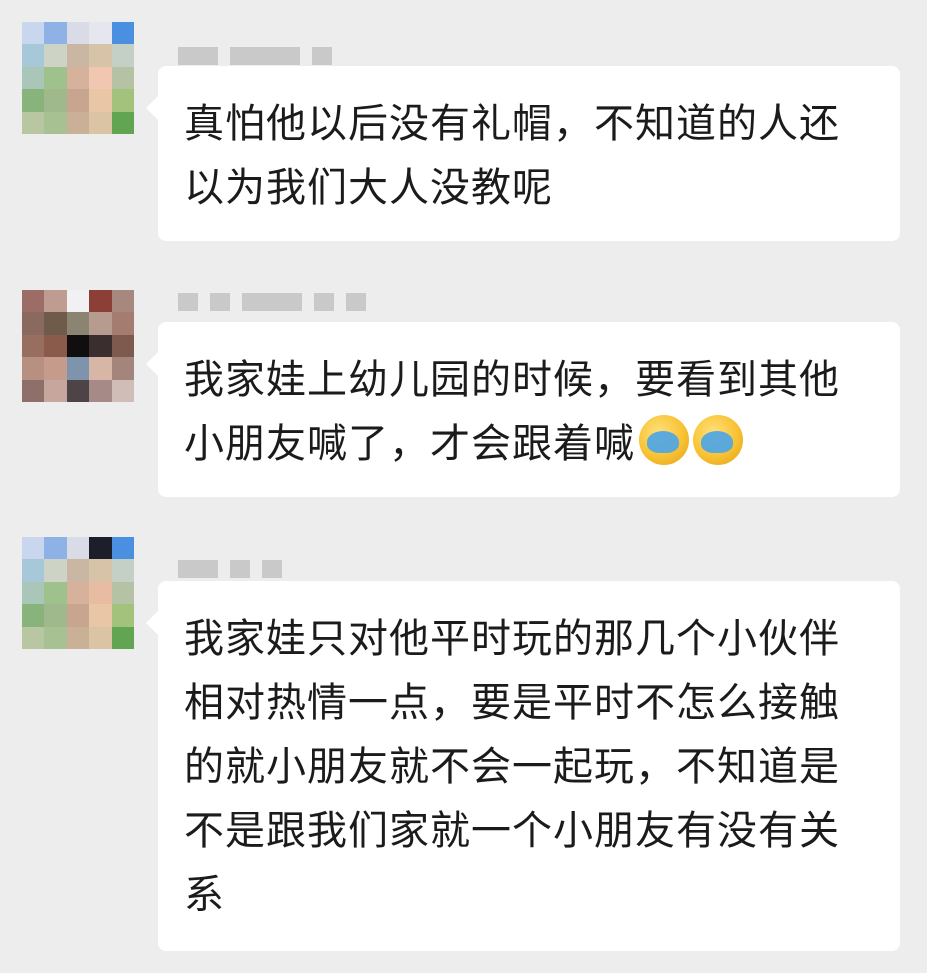  I want to click on message-text: 我家娃上幼儿园的时候，要看到其他小朋友喊了，才会跟着喊, so click(512, 412).